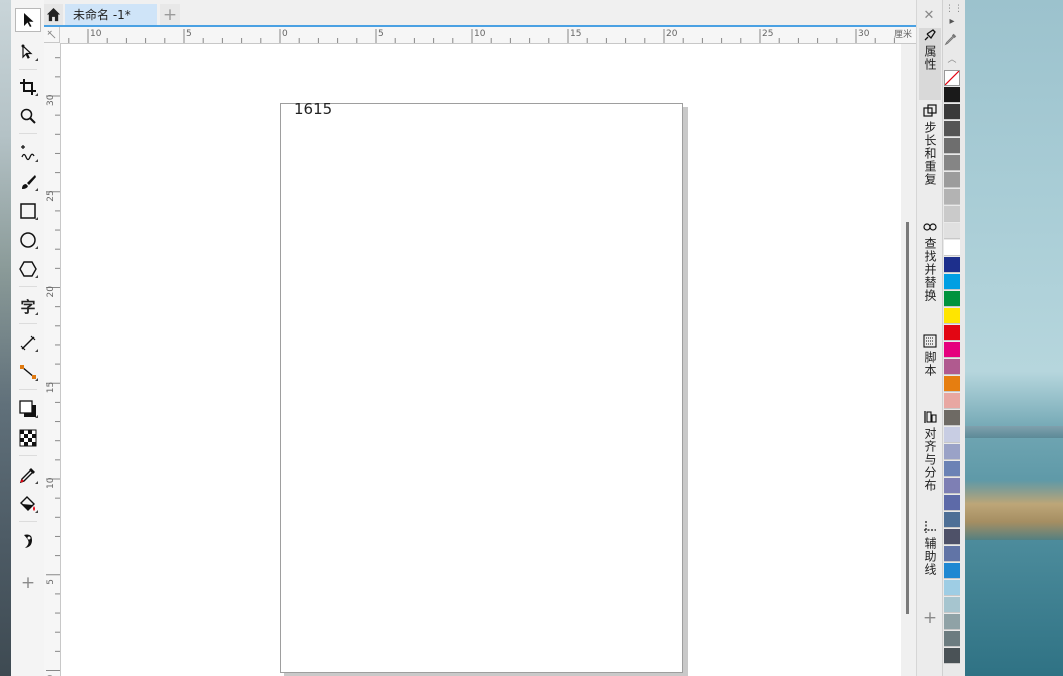 The height and width of the screenshot is (676, 1063). What do you see at coordinates (52, 35) in the screenshot?
I see `ruler-origin-corner` at bounding box center [52, 35].